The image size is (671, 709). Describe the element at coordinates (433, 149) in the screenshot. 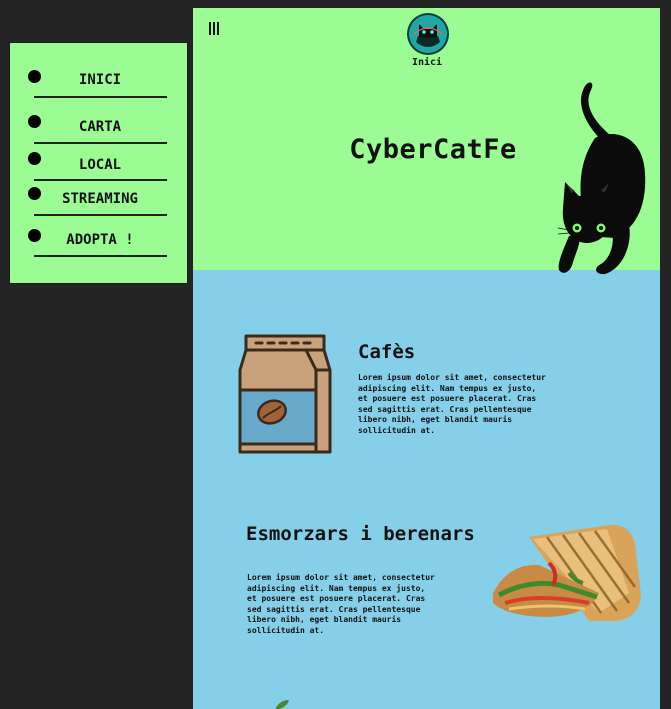

I see `page-title: CyberCatFe` at that location.